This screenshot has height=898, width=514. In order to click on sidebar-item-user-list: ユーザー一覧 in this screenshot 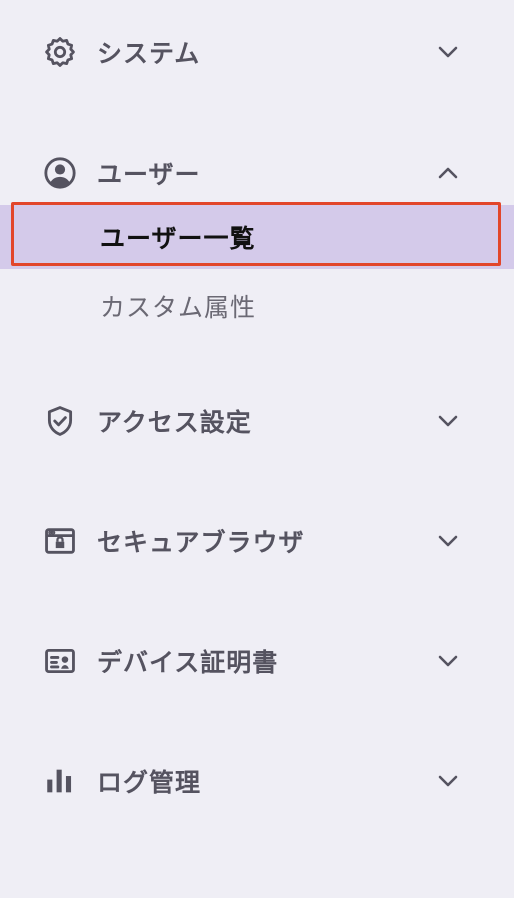, I will do `click(257, 237)`.